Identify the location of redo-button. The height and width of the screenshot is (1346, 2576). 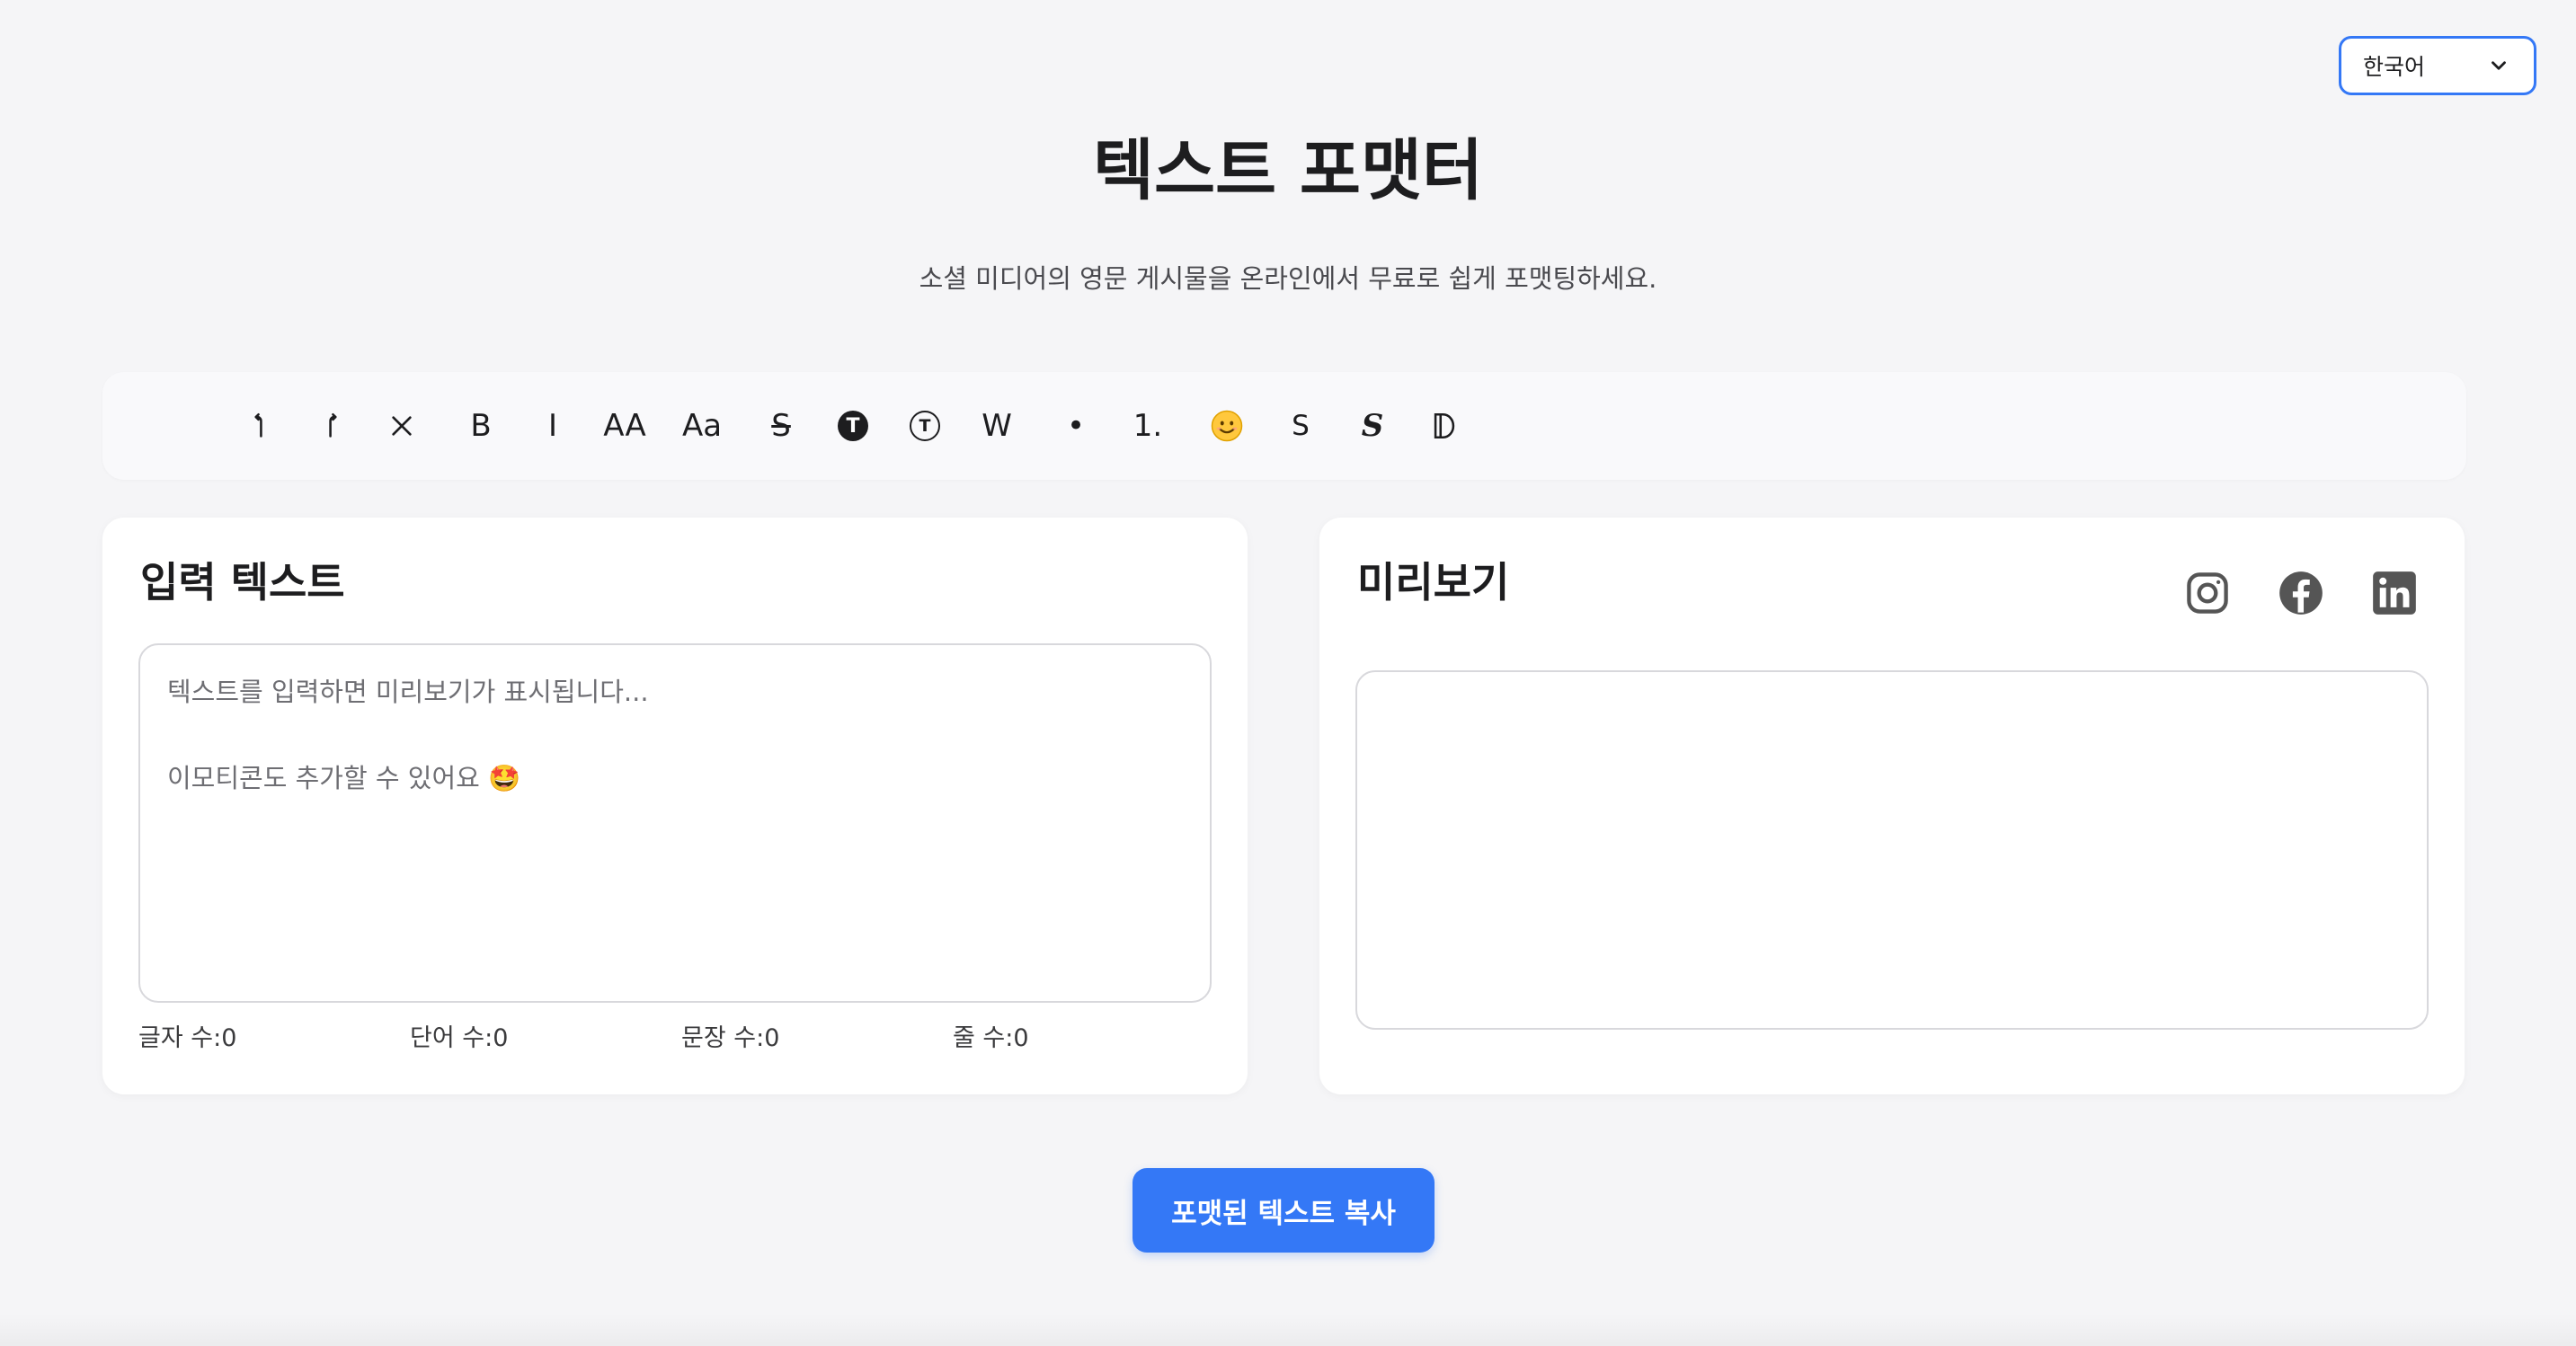
(331, 425).